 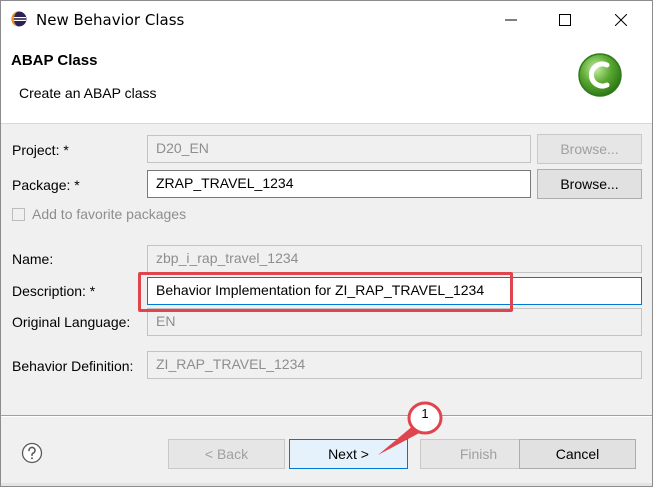 I want to click on close-button, so click(x=621, y=20).